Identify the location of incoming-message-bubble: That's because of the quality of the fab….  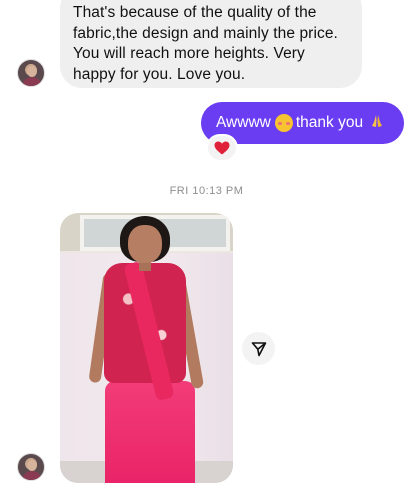
(211, 44).